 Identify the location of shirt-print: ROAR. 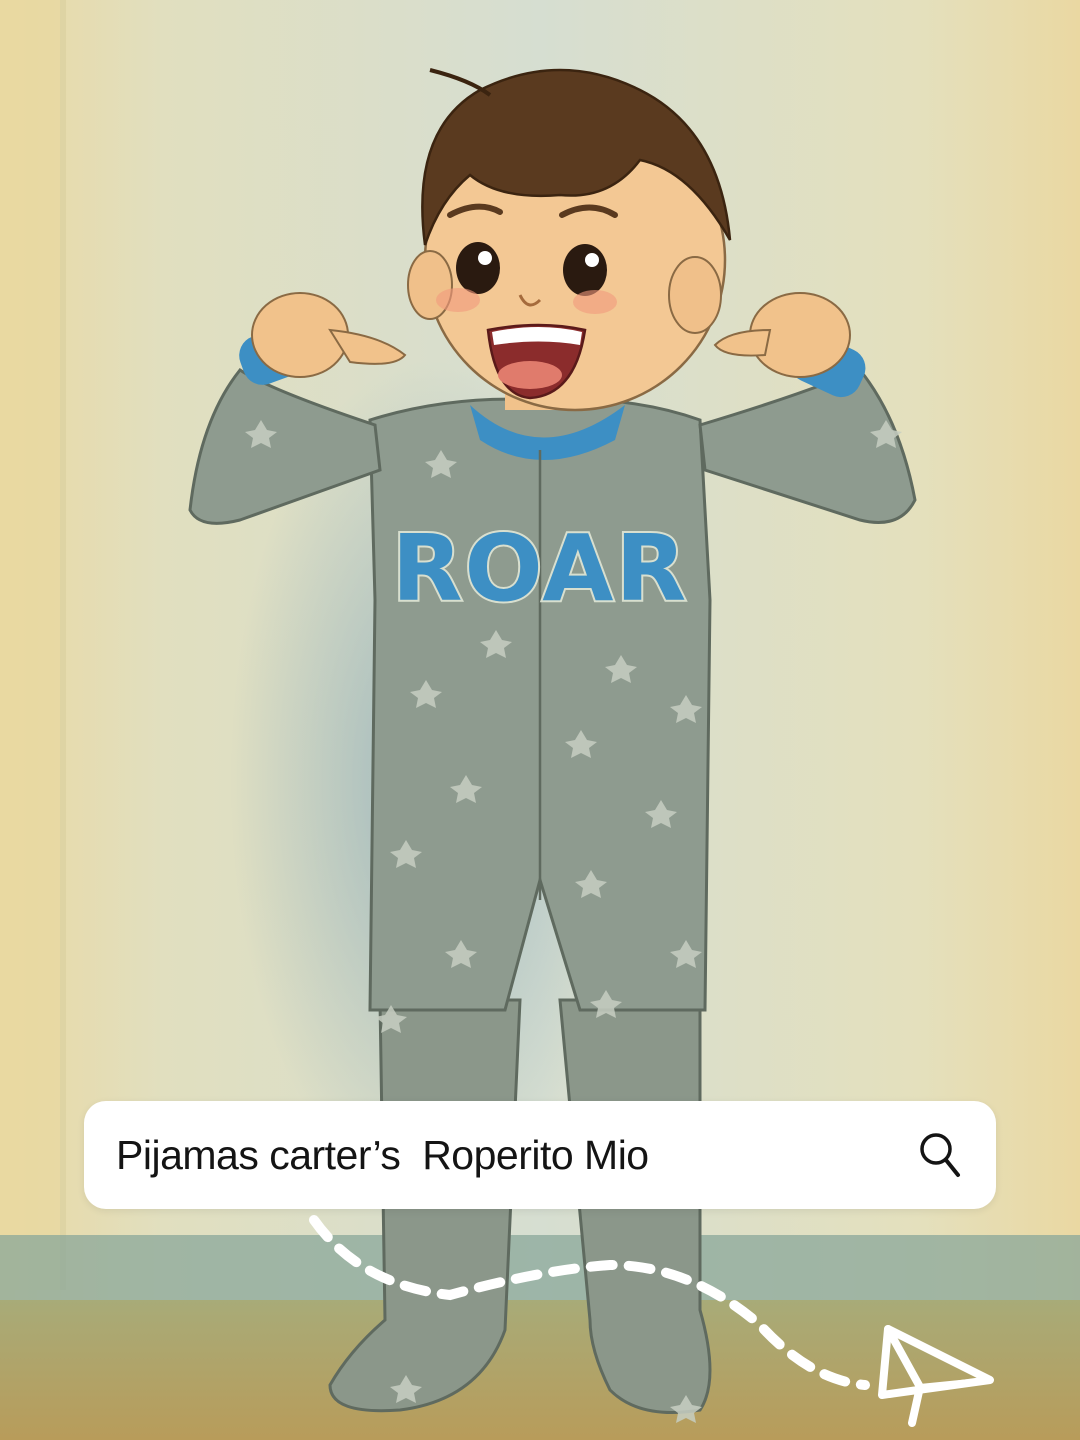
(540, 568).